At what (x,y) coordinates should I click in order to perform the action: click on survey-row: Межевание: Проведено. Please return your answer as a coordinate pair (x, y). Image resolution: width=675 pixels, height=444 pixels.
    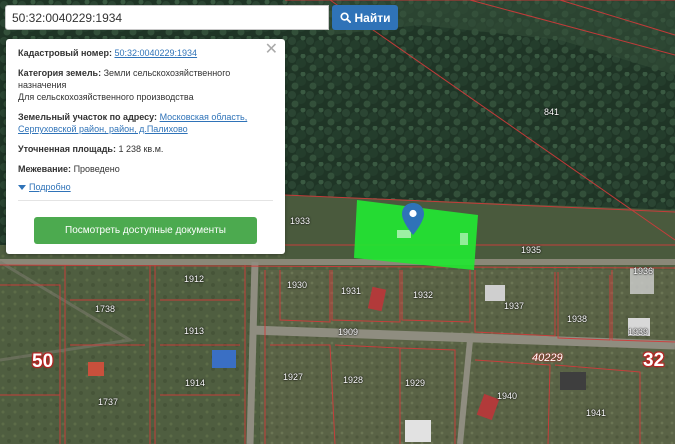
    Looking at the image, I should click on (145, 169).